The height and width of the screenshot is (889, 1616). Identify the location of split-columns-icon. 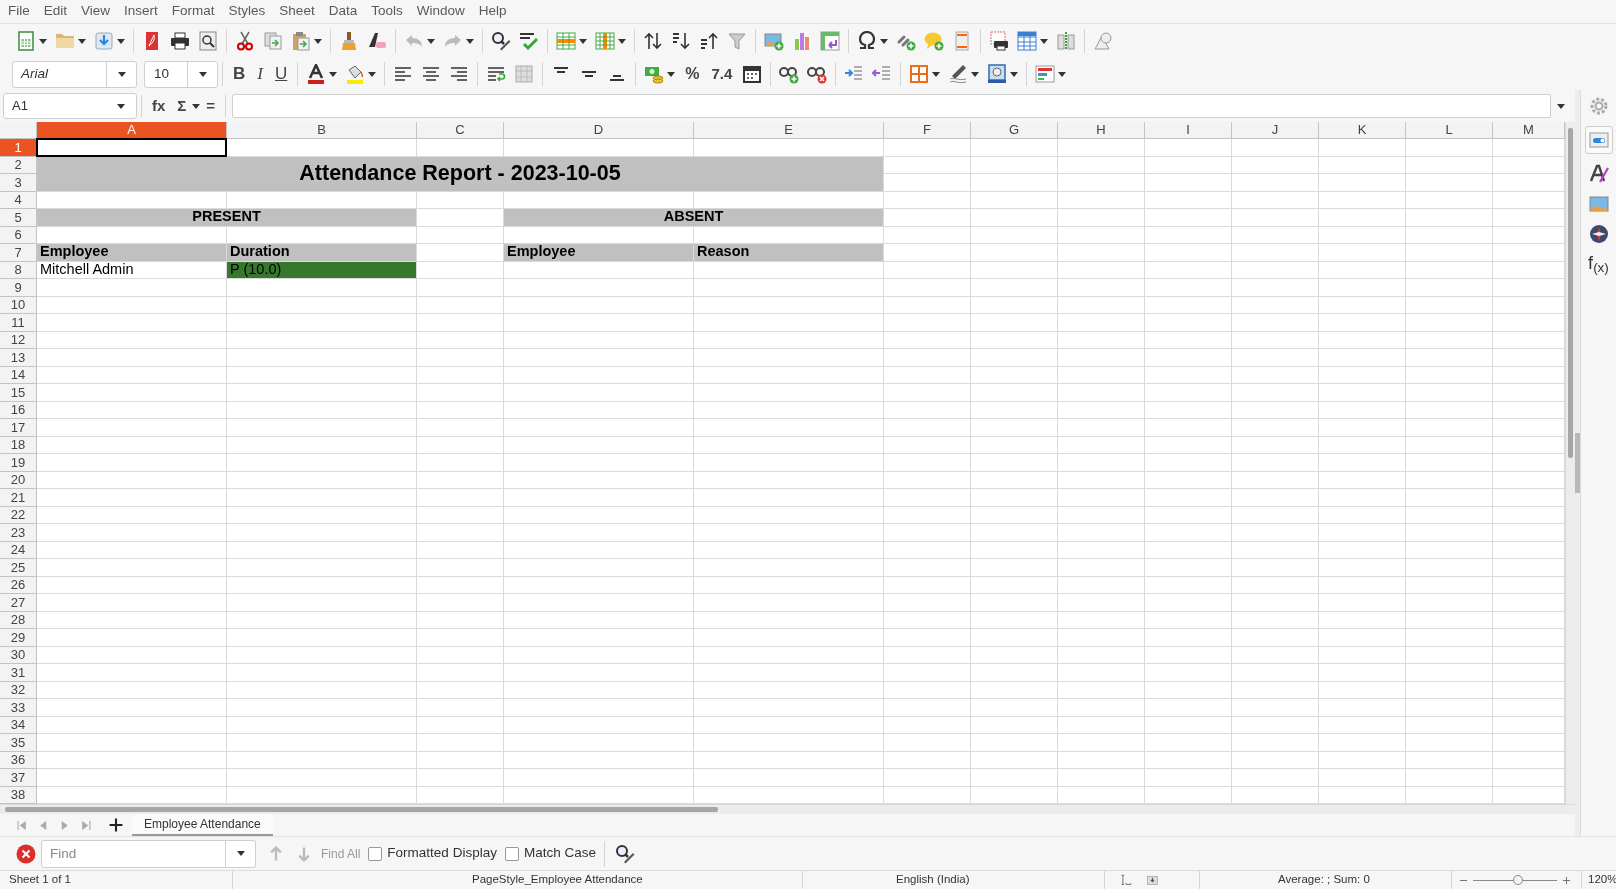
(1066, 41).